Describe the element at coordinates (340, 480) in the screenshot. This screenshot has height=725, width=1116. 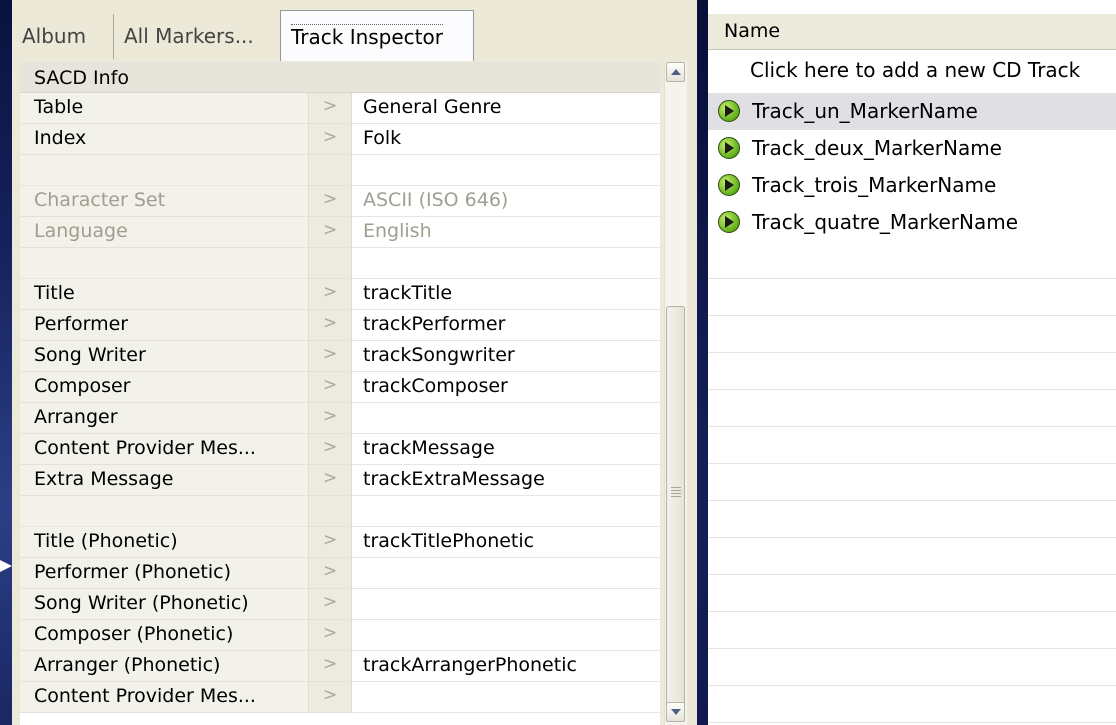
I see `property-row-extra-message: Extra Message > trackExtraMessage` at that location.